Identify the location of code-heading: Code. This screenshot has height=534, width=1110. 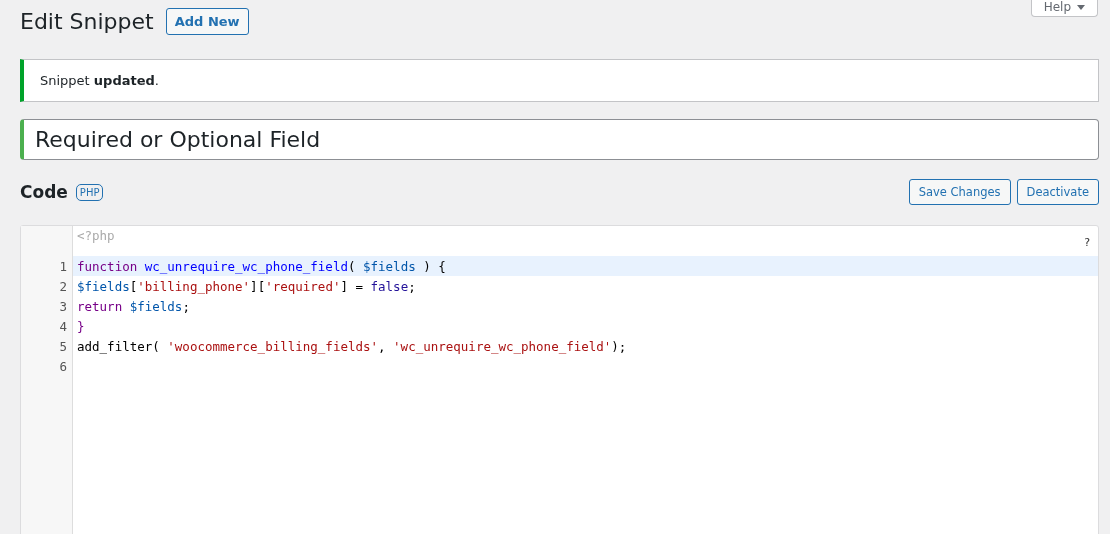
(44, 192).